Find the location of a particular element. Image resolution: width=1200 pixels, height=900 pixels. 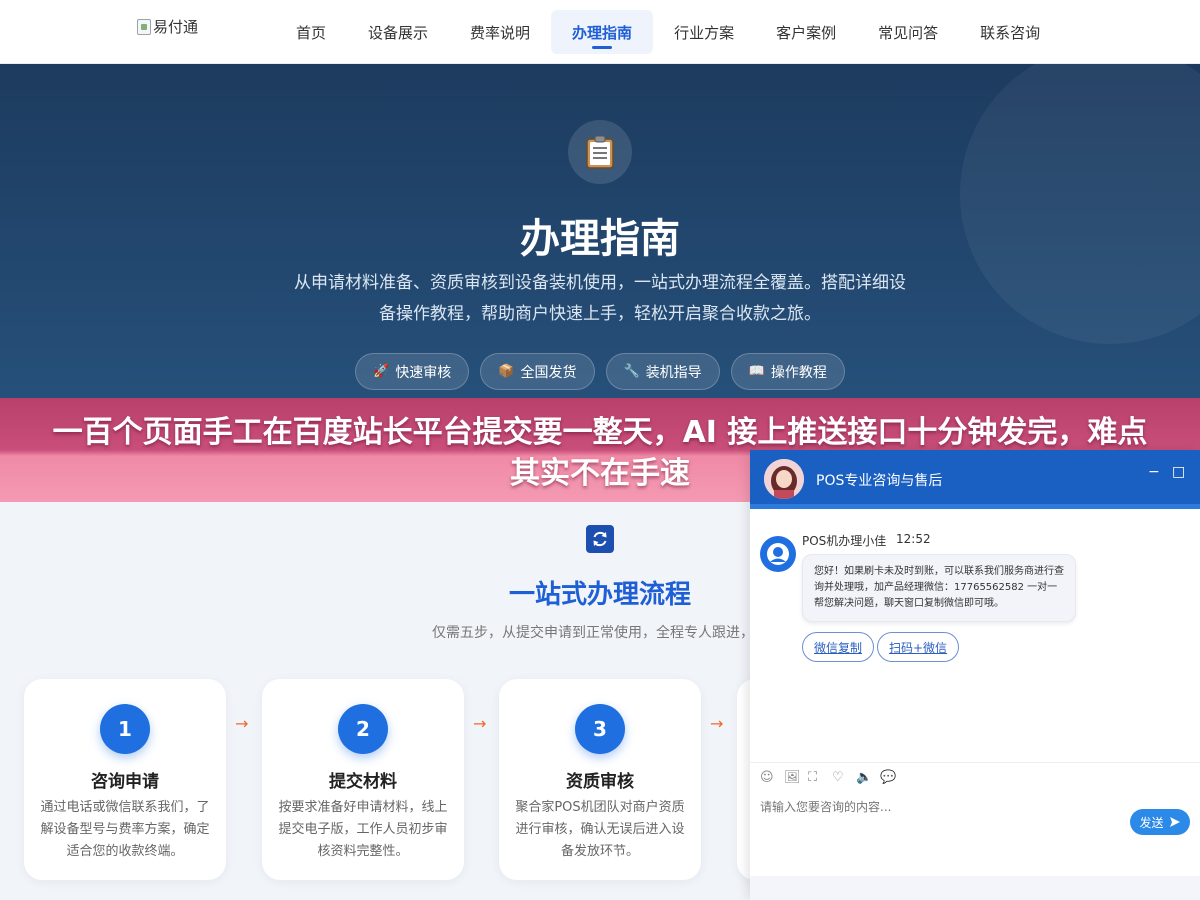

step-title: 提交材料 is located at coordinates (363, 782).